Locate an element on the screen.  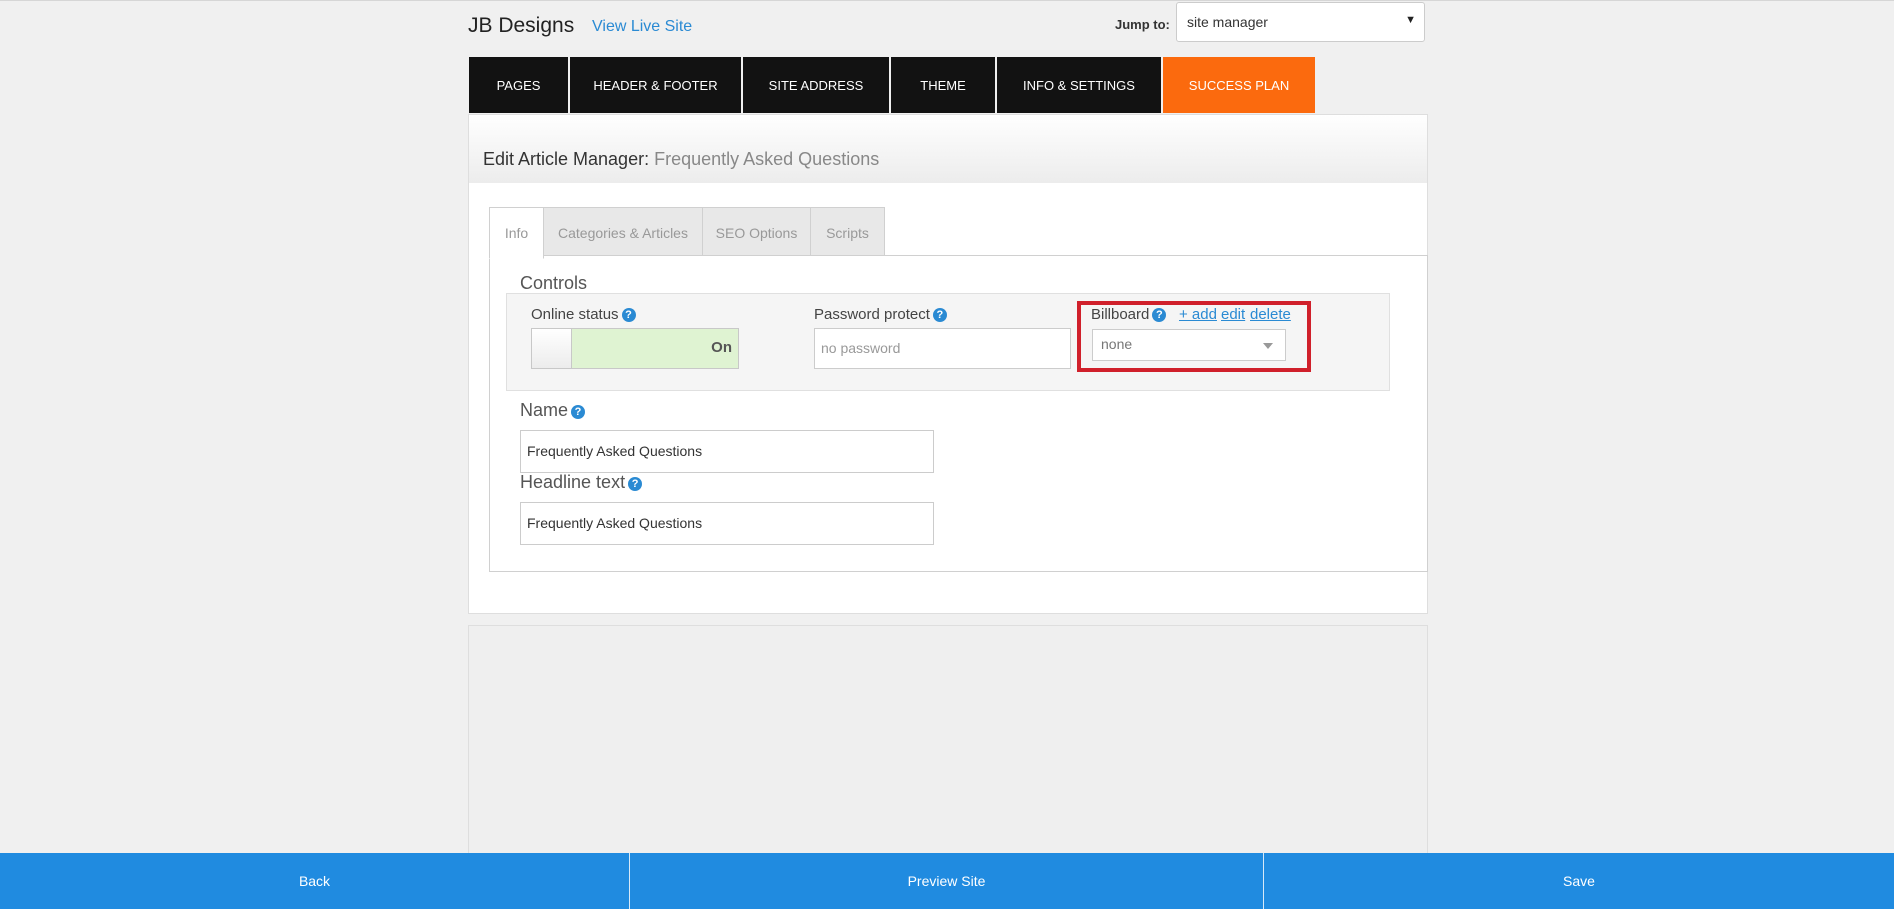
billboard-delete-link: delete is located at coordinates (1270, 314).